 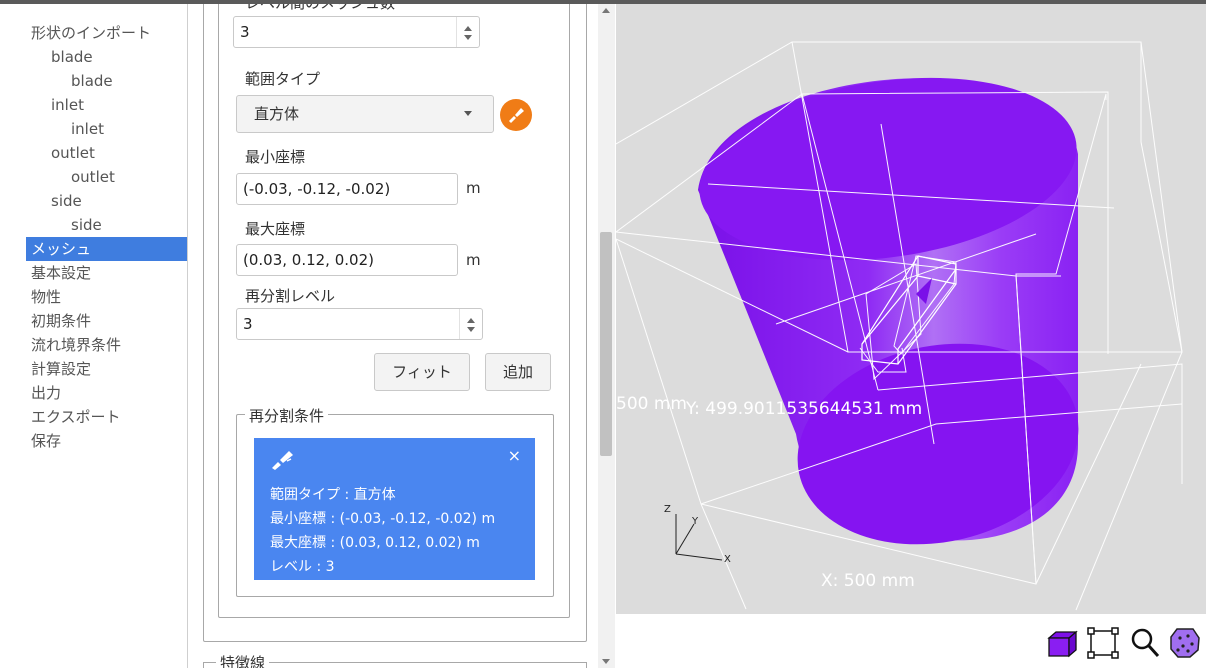 What do you see at coordinates (606, 10) in the screenshot?
I see `scroll-up-icon` at bounding box center [606, 10].